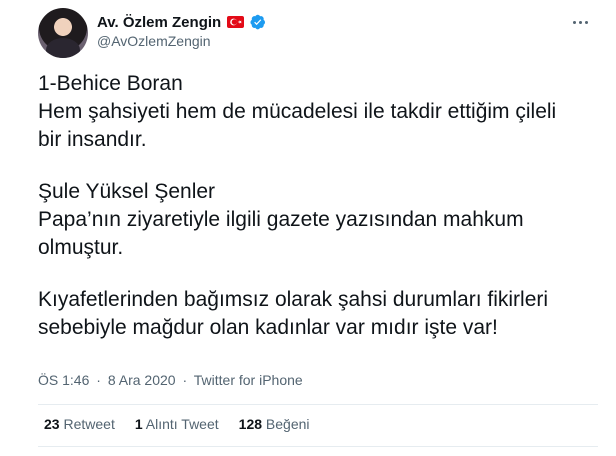 The image size is (616, 456). I want to click on engagement-stats: 23 Retweet 1 Alıntı Tweet 128 Beğeni, so click(177, 424).